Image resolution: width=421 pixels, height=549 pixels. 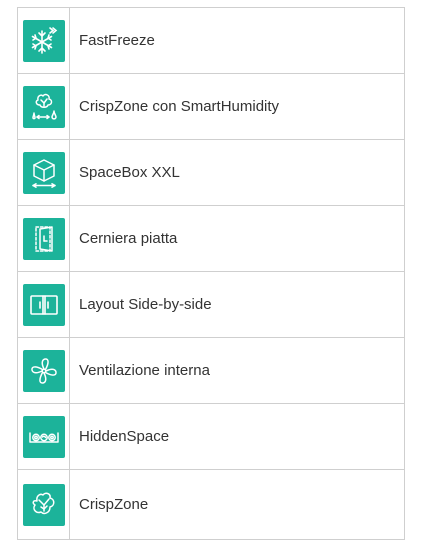 I want to click on feature-label: CrispZone, so click(x=114, y=504).